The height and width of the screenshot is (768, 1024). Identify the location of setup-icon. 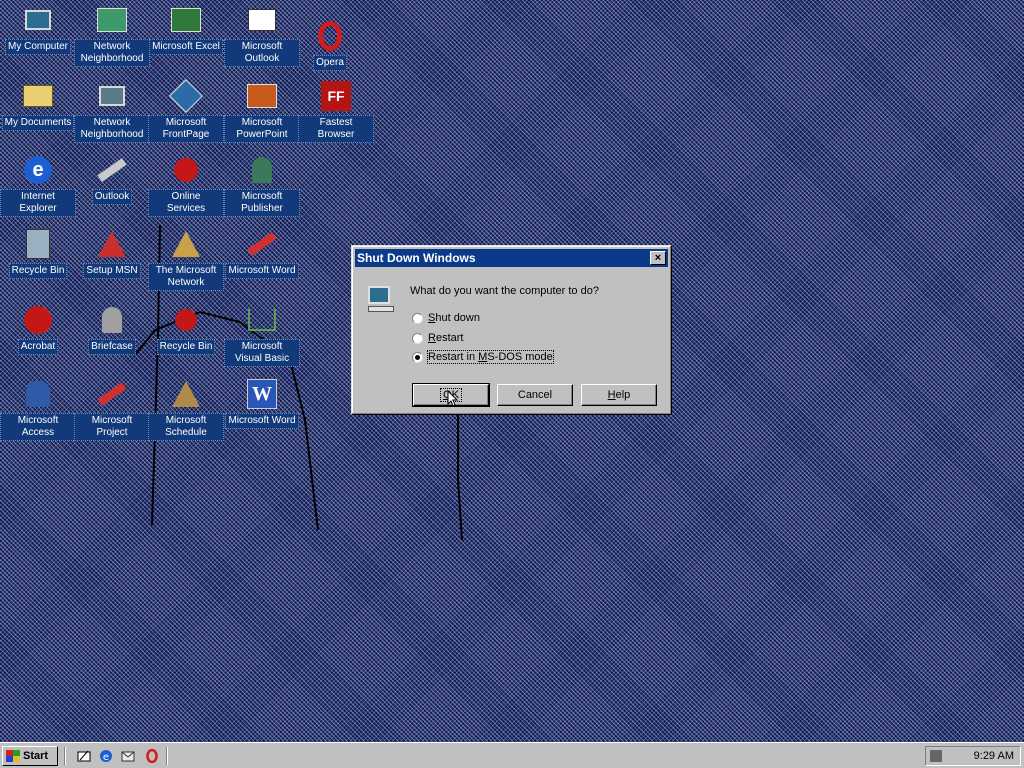
(112, 244).